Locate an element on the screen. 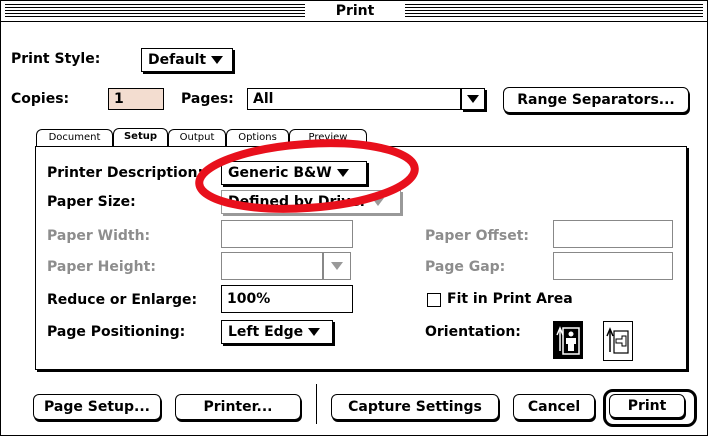 The image size is (708, 436). page-positioning-popup: Left Edge is located at coordinates (277, 332).